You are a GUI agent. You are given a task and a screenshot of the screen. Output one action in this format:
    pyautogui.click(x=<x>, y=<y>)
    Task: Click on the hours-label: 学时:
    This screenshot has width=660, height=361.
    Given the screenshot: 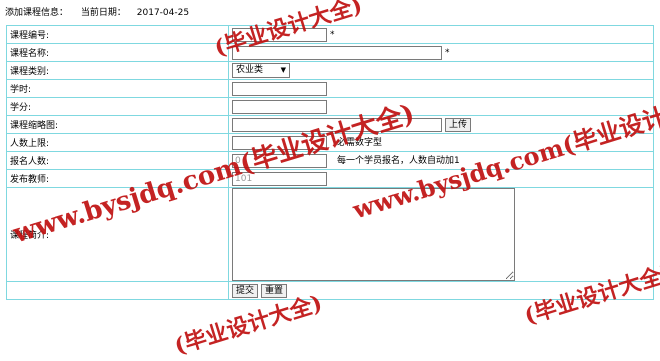 What is the action you would take?
    pyautogui.click(x=117, y=88)
    